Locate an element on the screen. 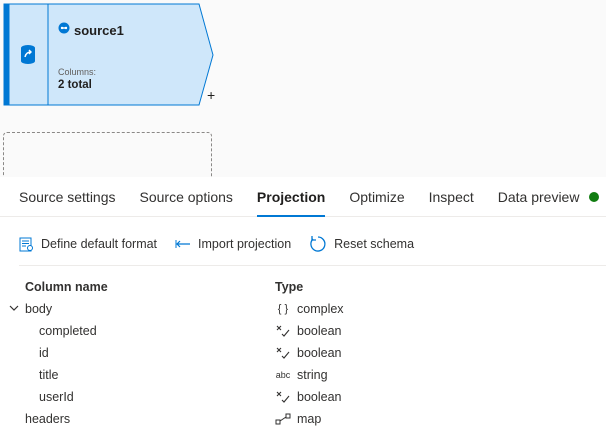 The height and width of the screenshot is (438, 606). table-row: body { } complex is located at coordinates (303, 309).